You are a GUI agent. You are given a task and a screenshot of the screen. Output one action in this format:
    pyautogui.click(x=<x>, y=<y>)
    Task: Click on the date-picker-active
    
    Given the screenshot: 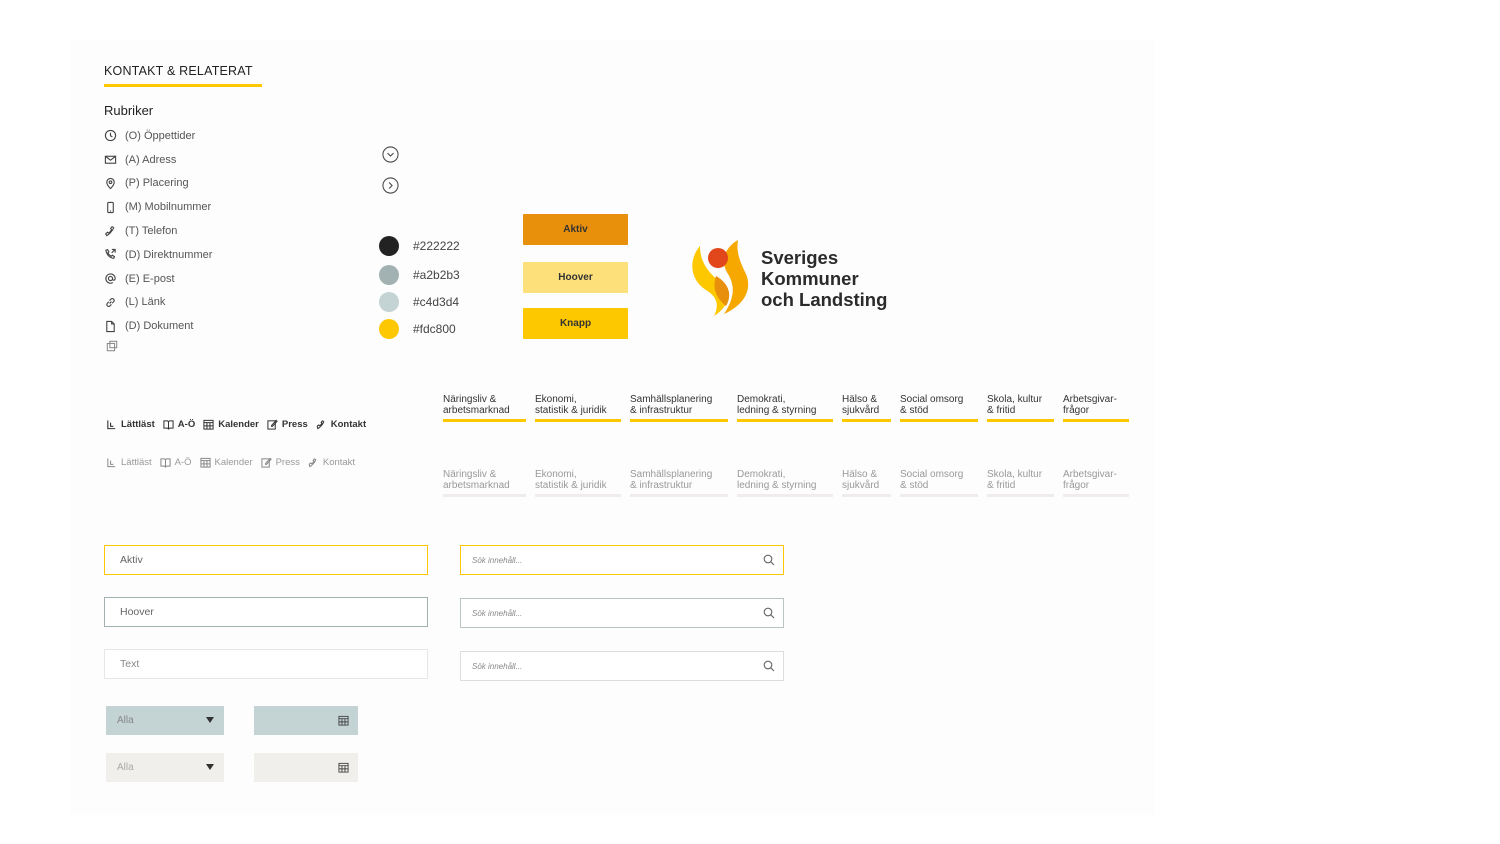 What is the action you would take?
    pyautogui.click(x=306, y=720)
    